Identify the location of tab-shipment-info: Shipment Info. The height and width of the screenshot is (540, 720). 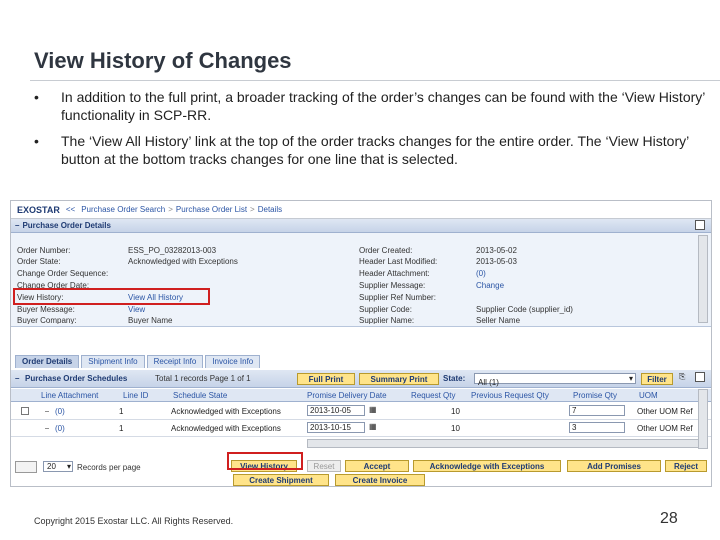
(113, 361).